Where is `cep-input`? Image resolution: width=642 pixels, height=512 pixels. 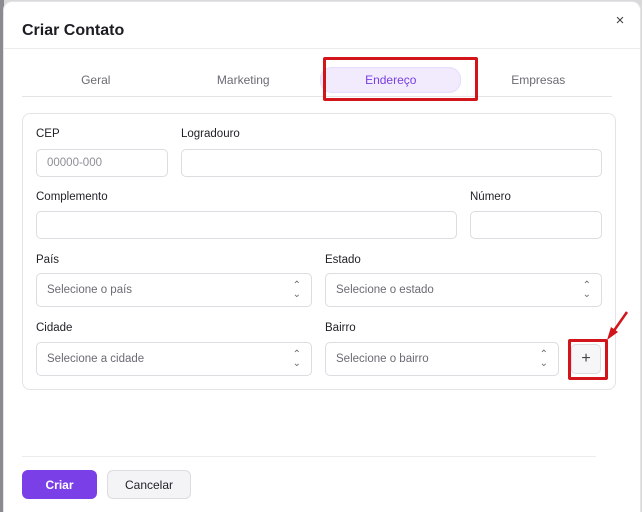
cep-input is located at coordinates (102, 163).